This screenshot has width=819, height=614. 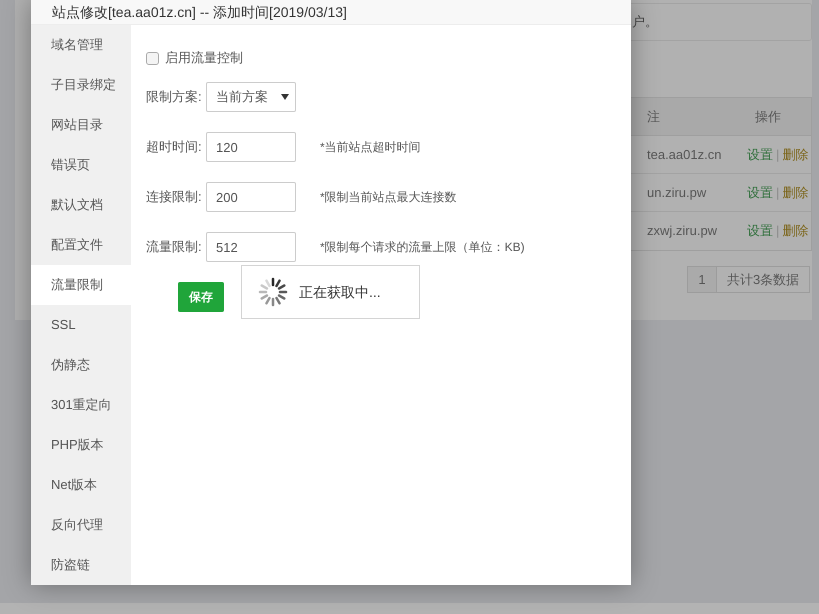 I want to click on field-label: 限制方案:, so click(x=174, y=97).